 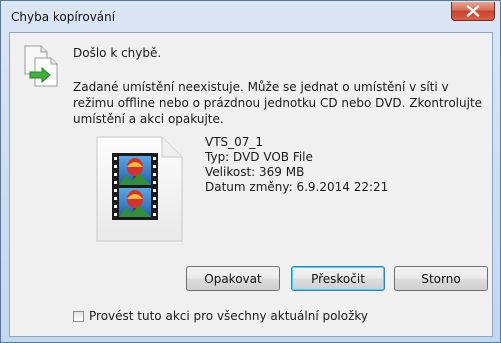 I want to click on apply-to-all-checkbox, so click(x=78, y=316).